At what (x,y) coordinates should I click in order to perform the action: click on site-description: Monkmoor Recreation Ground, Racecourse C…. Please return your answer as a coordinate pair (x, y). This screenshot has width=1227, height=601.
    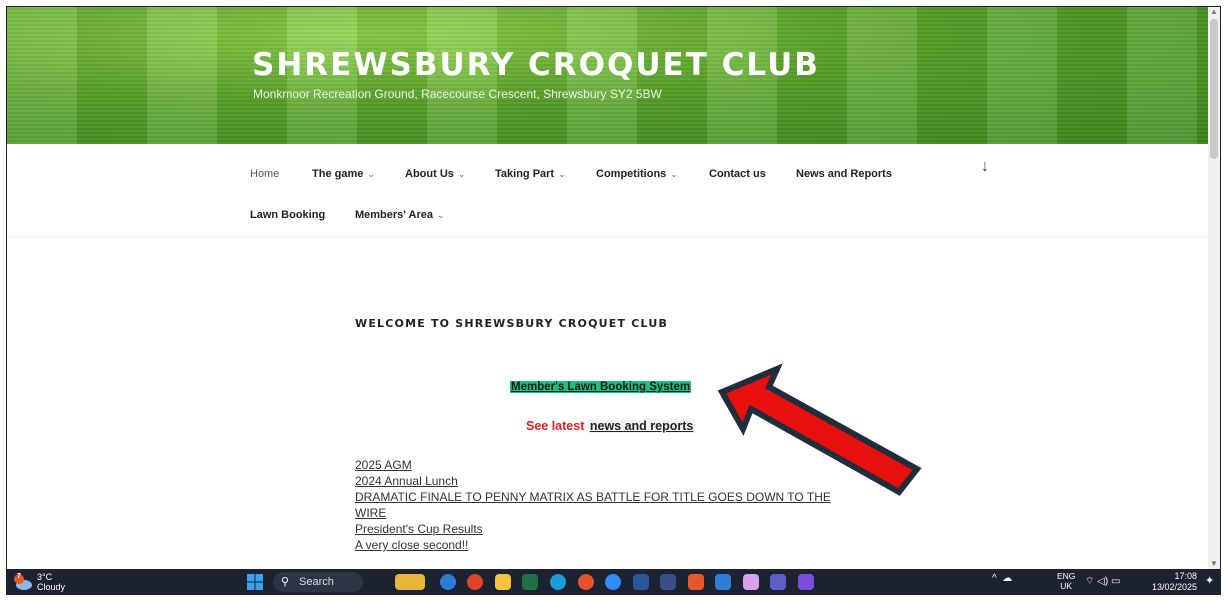
    Looking at the image, I should click on (457, 94).